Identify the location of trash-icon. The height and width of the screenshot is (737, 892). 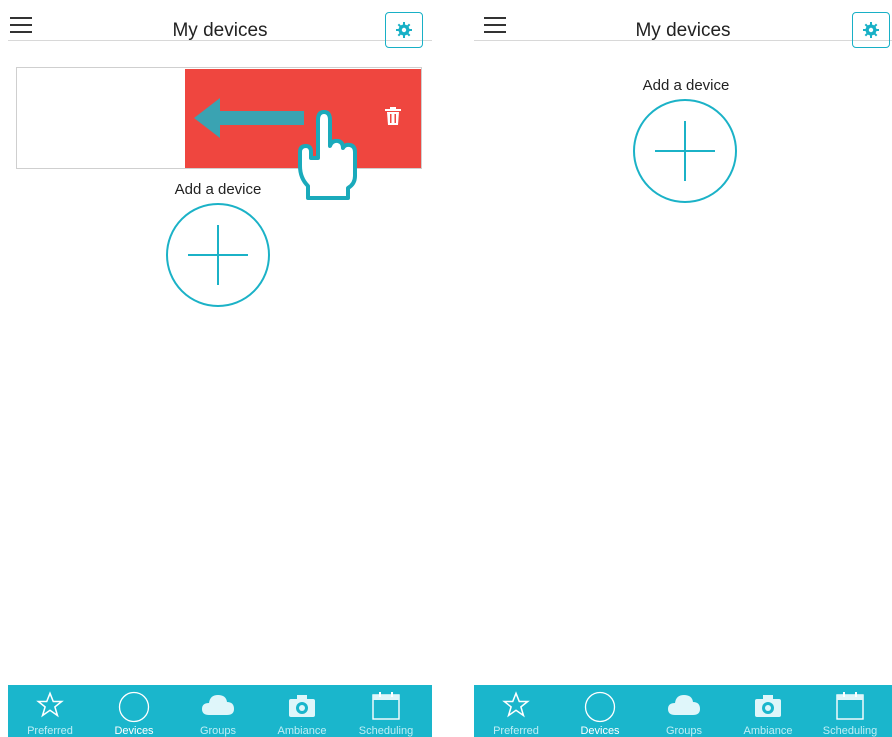
(393, 116).